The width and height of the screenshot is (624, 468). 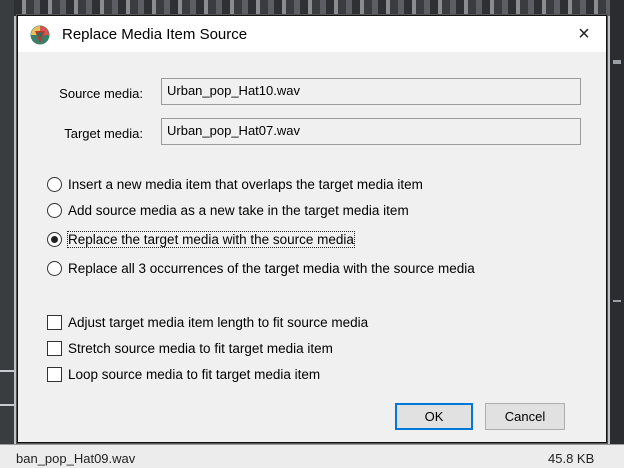 What do you see at coordinates (434, 416) in the screenshot?
I see `ok-button: OK` at bounding box center [434, 416].